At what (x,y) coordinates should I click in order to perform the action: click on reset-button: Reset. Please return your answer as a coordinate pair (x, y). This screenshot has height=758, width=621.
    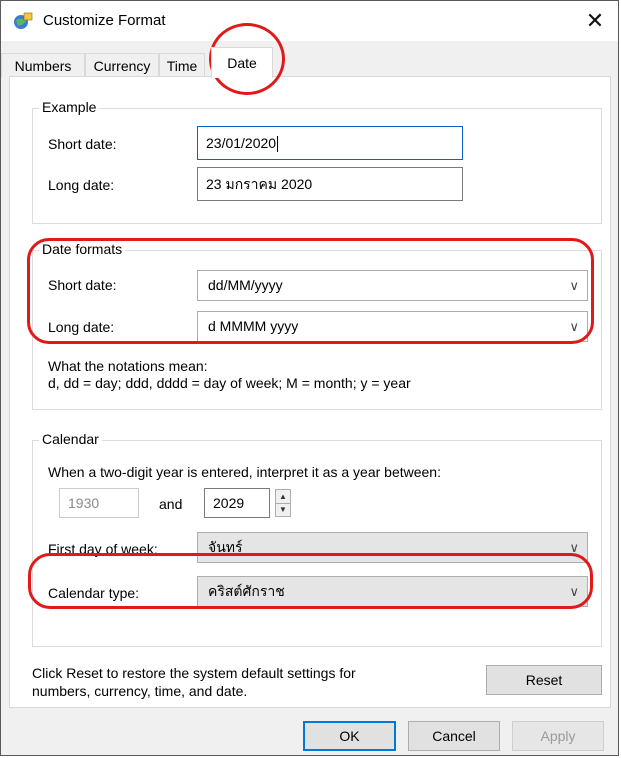
    Looking at the image, I should click on (544, 680).